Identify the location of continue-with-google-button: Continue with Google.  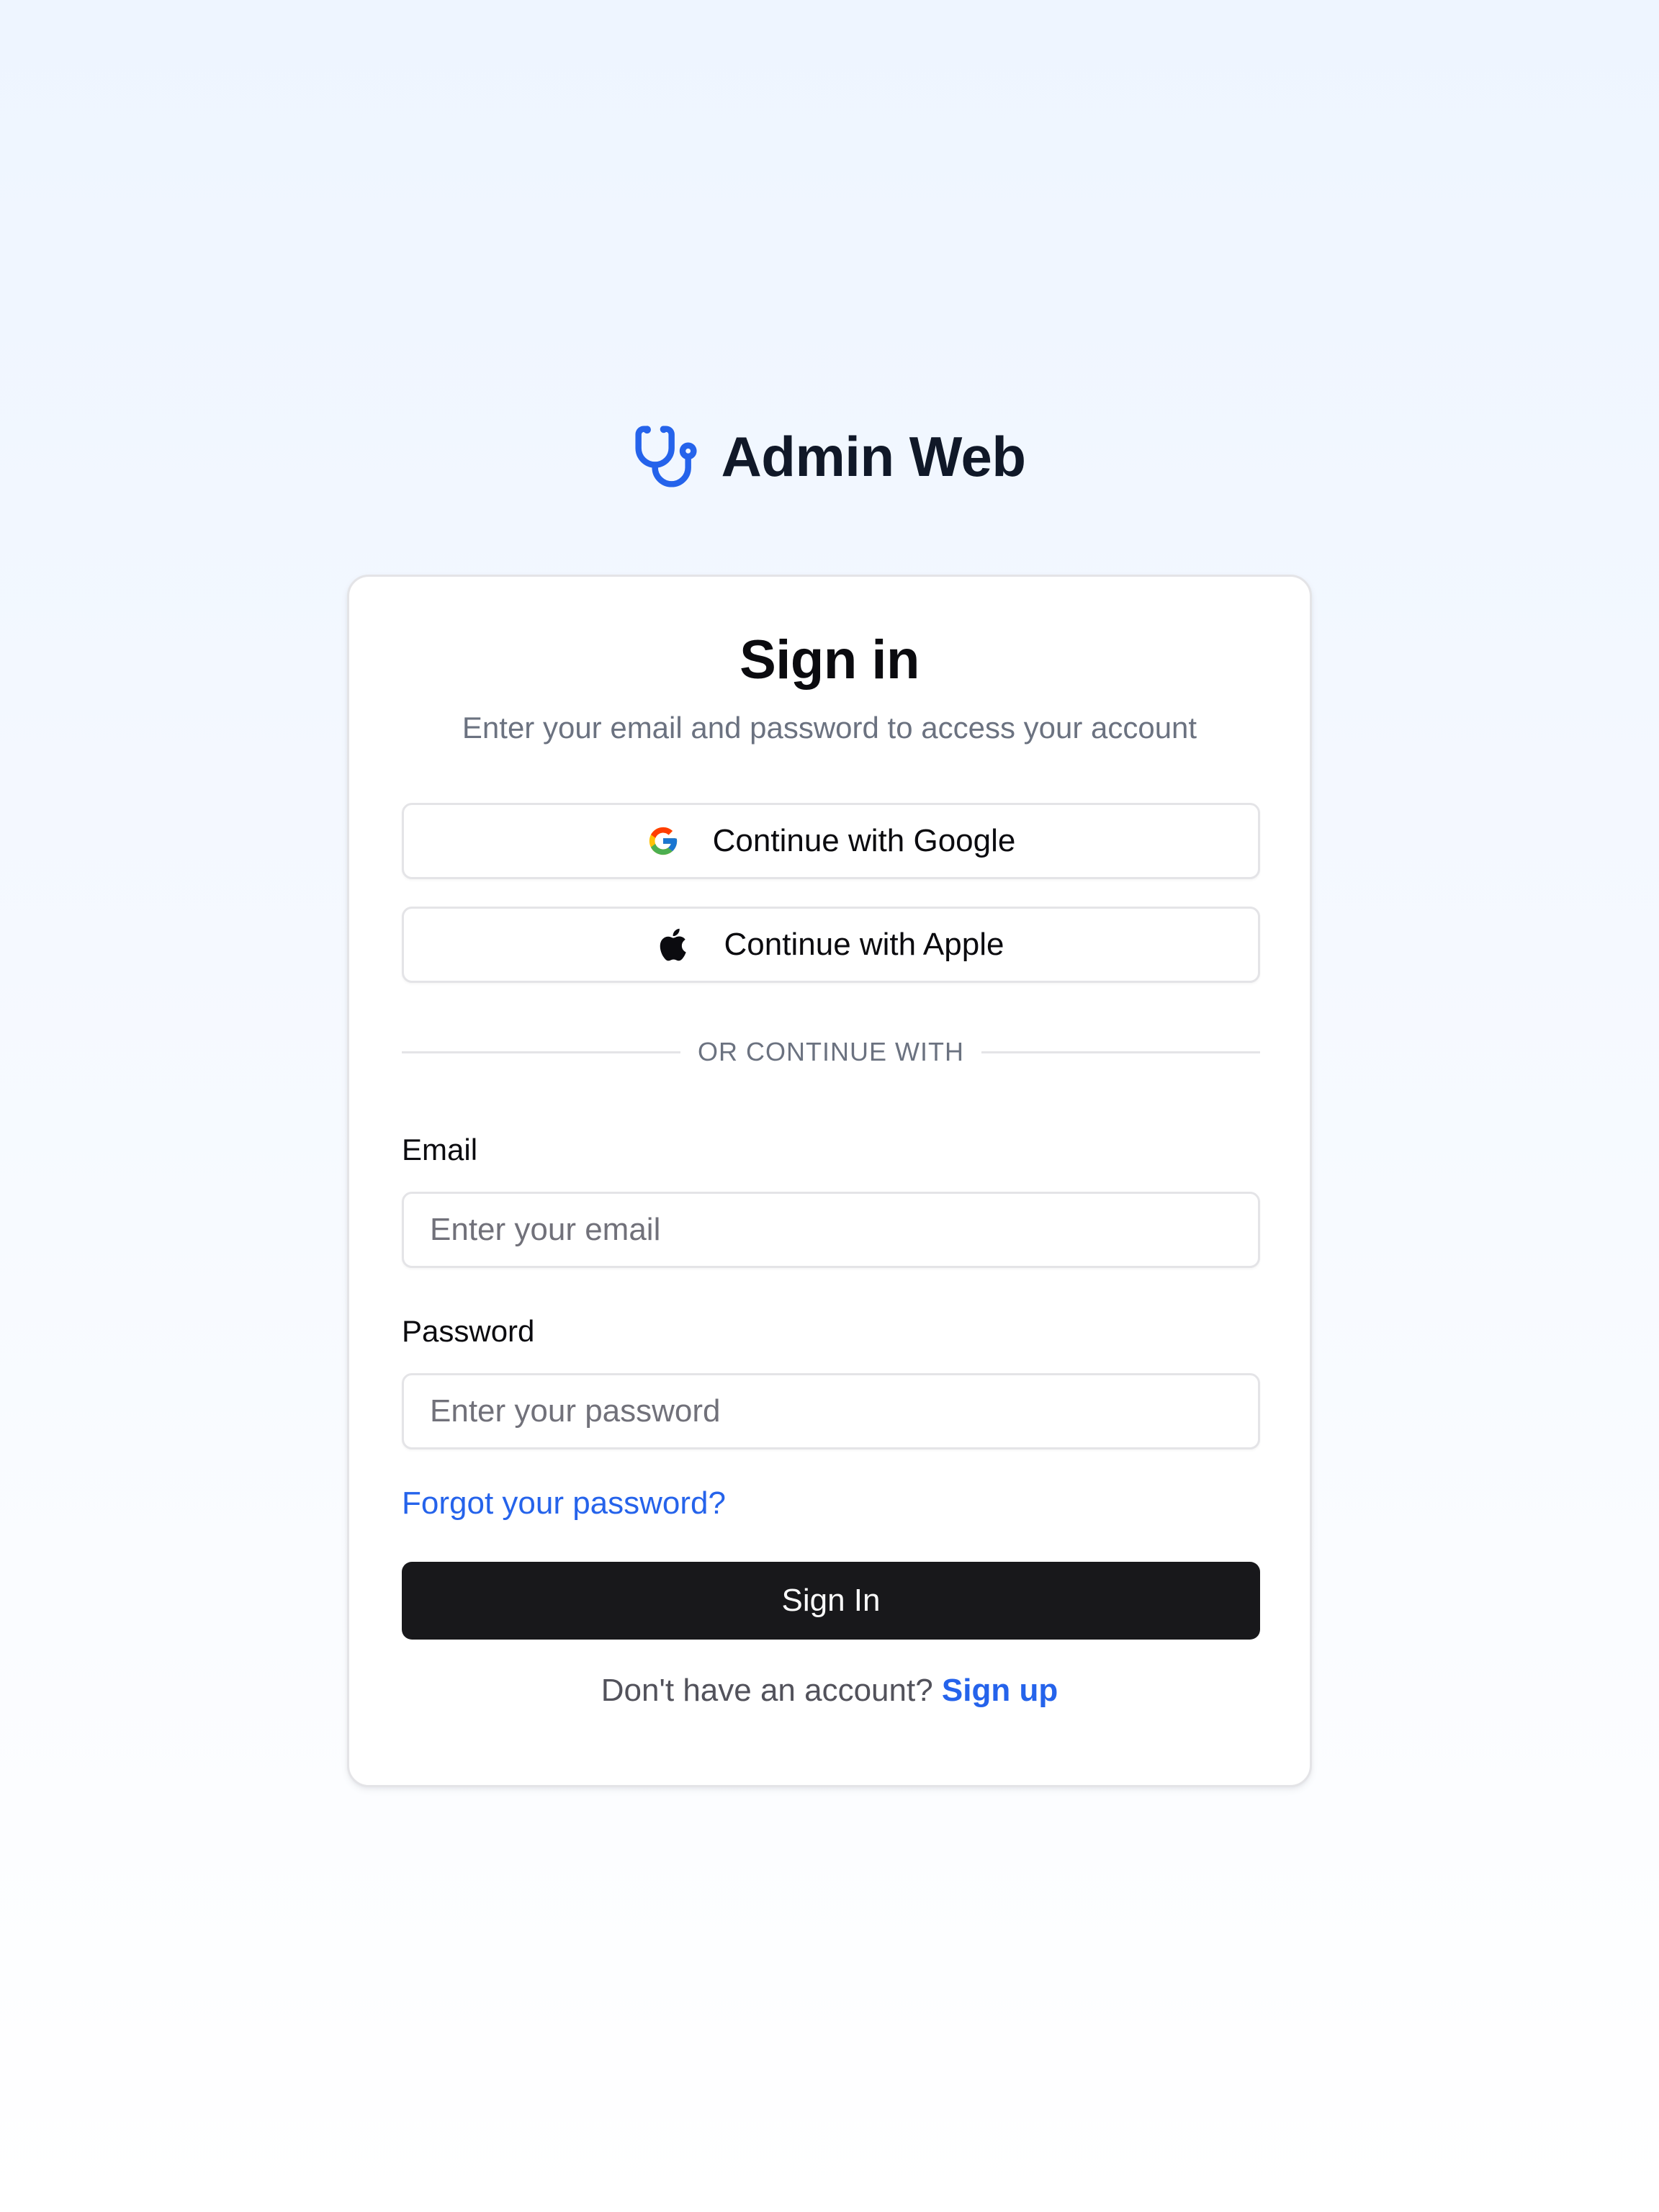
(831, 841).